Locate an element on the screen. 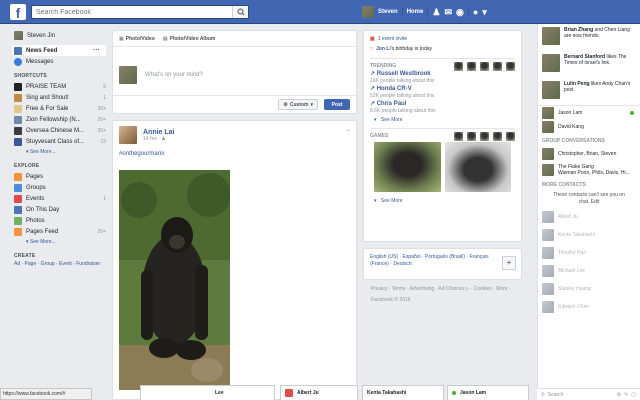 Image resolution: width=640 pixels, height=400 pixels. status-input: What's on your mind? is located at coordinates (234, 71).